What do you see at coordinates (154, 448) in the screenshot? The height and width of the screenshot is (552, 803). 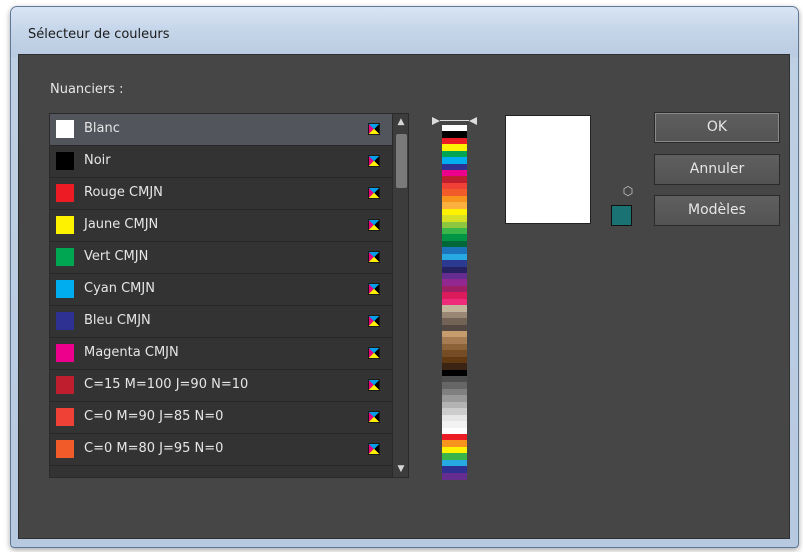 I see `swatch-name: C=0 M=80 J=95 N=0` at bounding box center [154, 448].